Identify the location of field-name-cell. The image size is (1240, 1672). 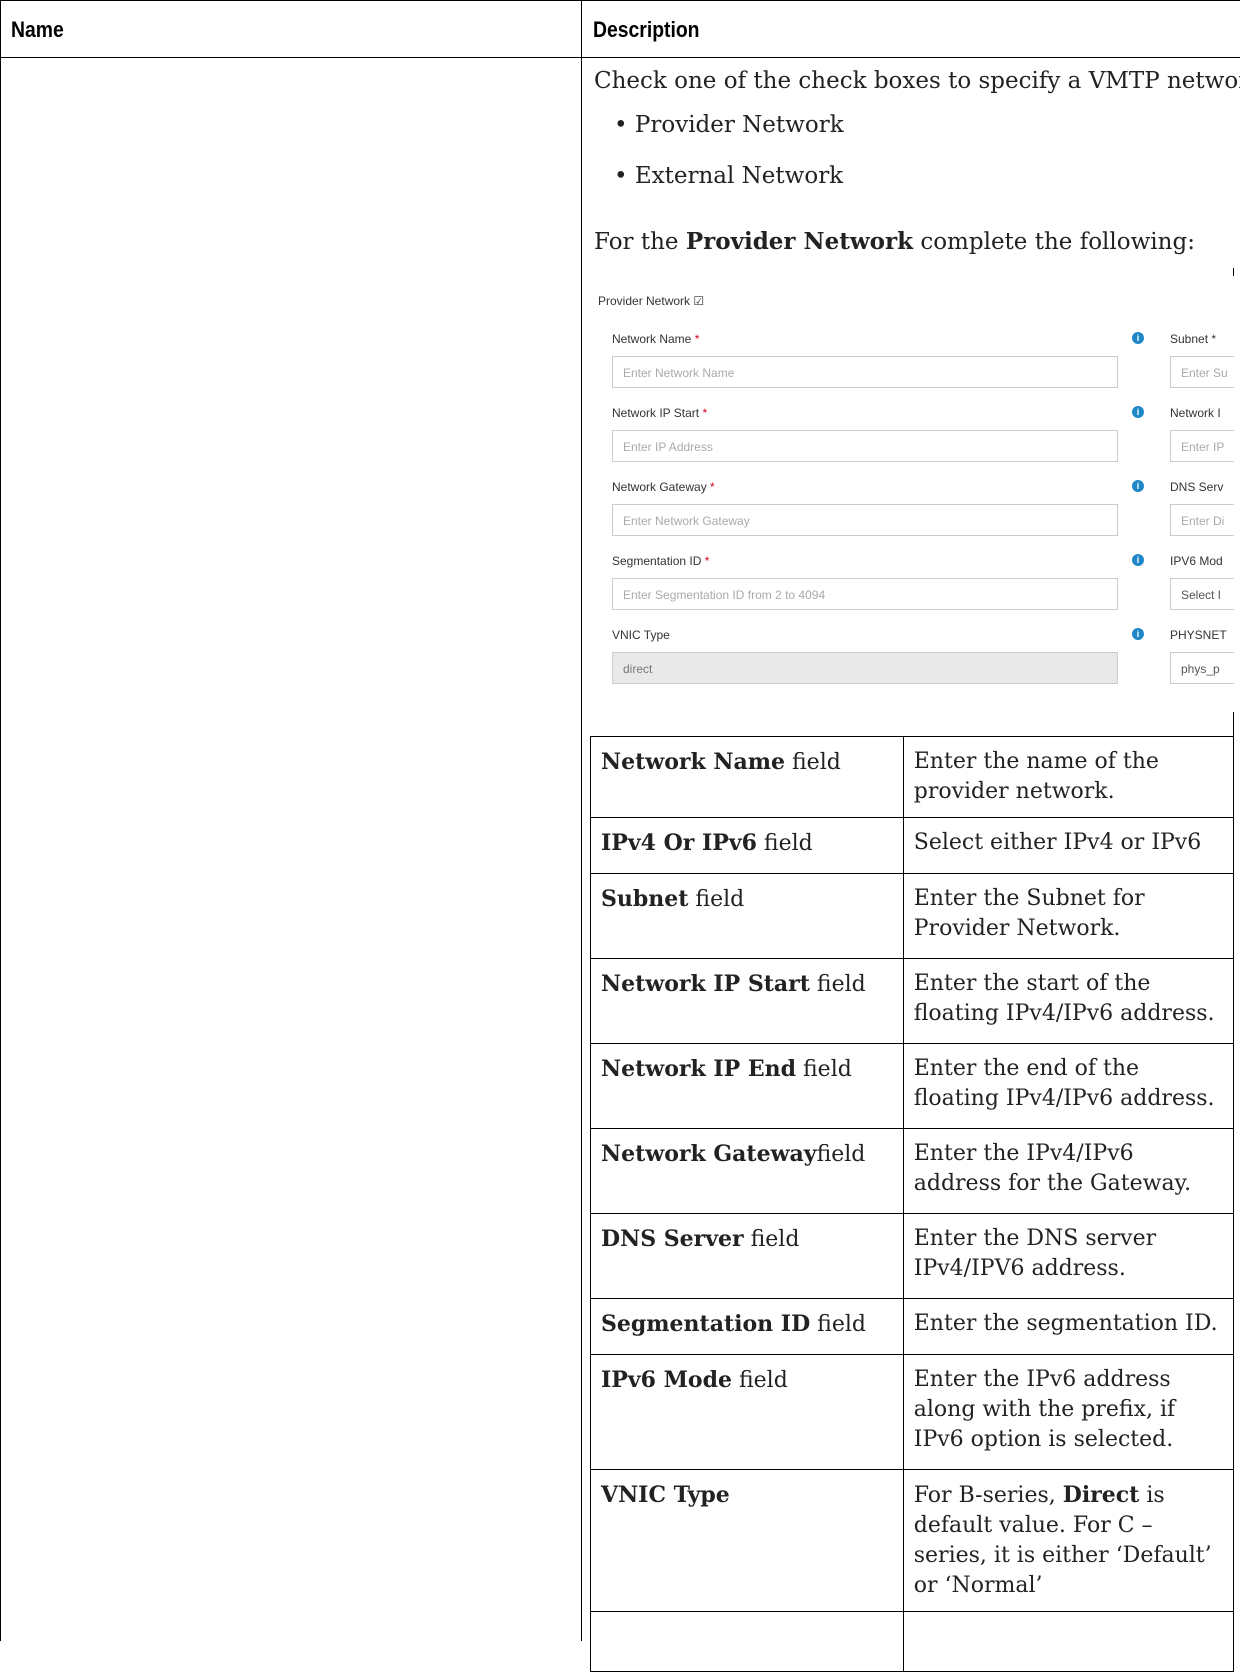
(747, 1641).